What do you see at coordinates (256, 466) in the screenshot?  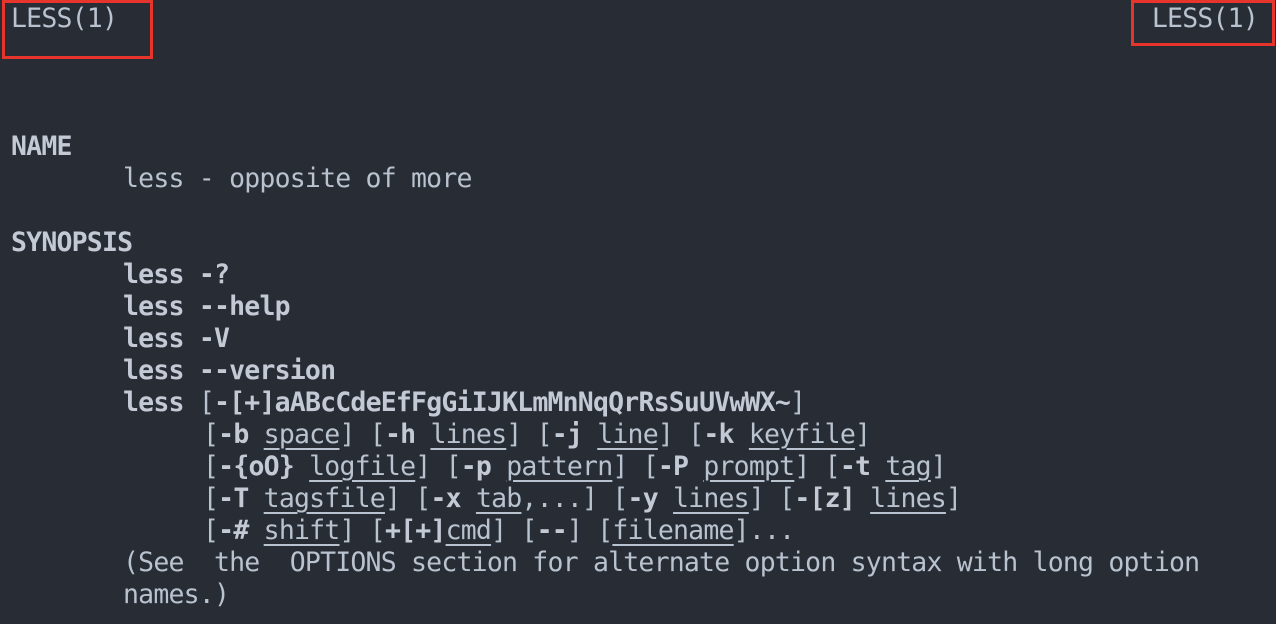 I see `option-flag: -{oO}` at bounding box center [256, 466].